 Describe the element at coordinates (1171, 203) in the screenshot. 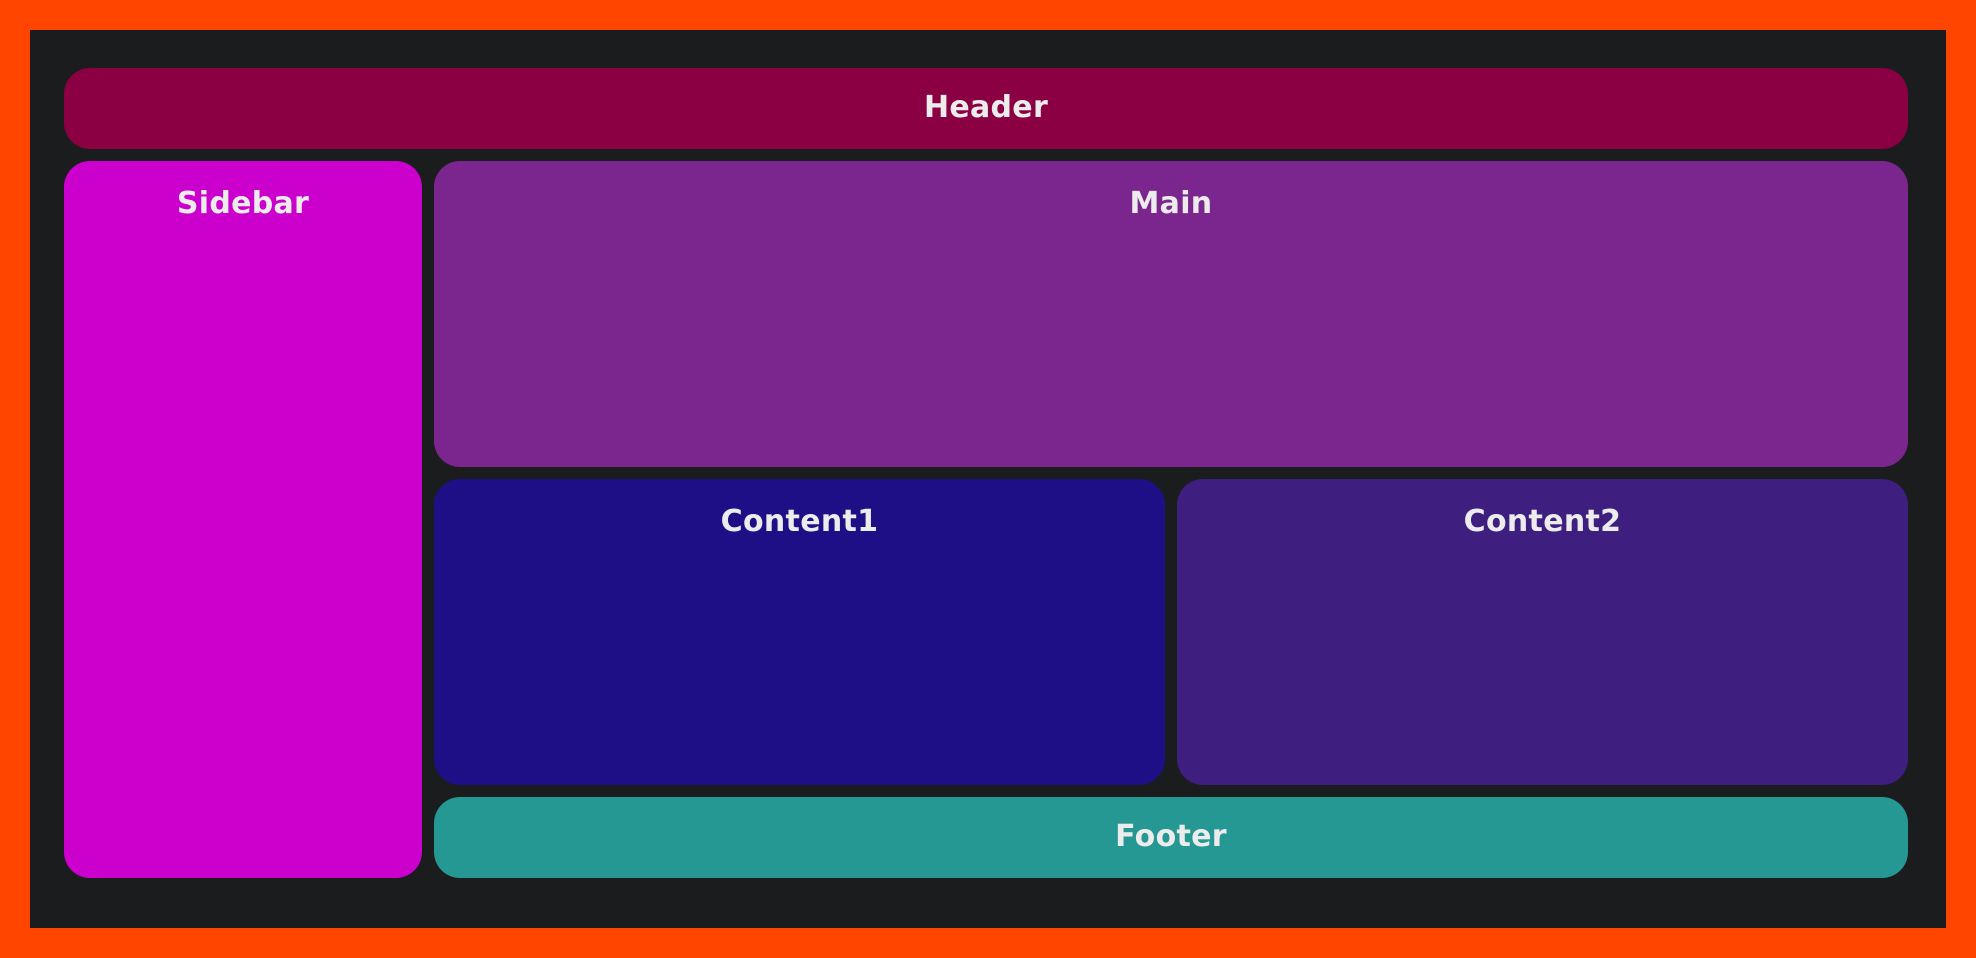

I see `main-label: Main` at that location.